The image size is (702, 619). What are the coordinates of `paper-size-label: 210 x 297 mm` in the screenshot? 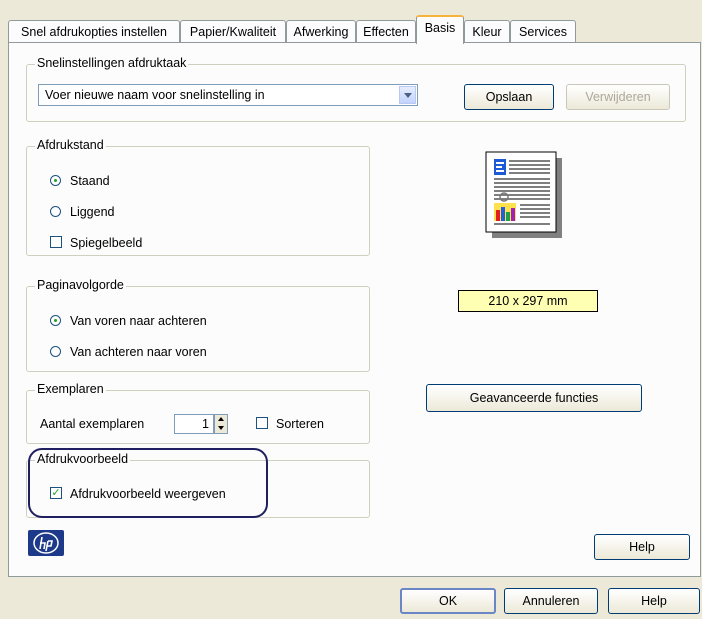 It's located at (528, 301).